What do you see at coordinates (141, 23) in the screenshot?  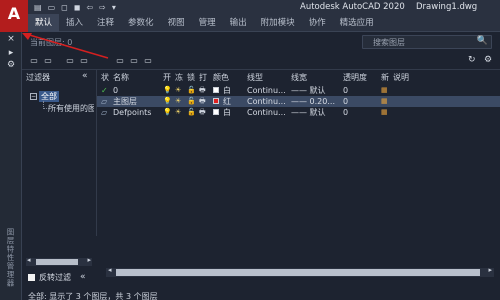 I see `ribbon-tab: 参数化` at bounding box center [141, 23].